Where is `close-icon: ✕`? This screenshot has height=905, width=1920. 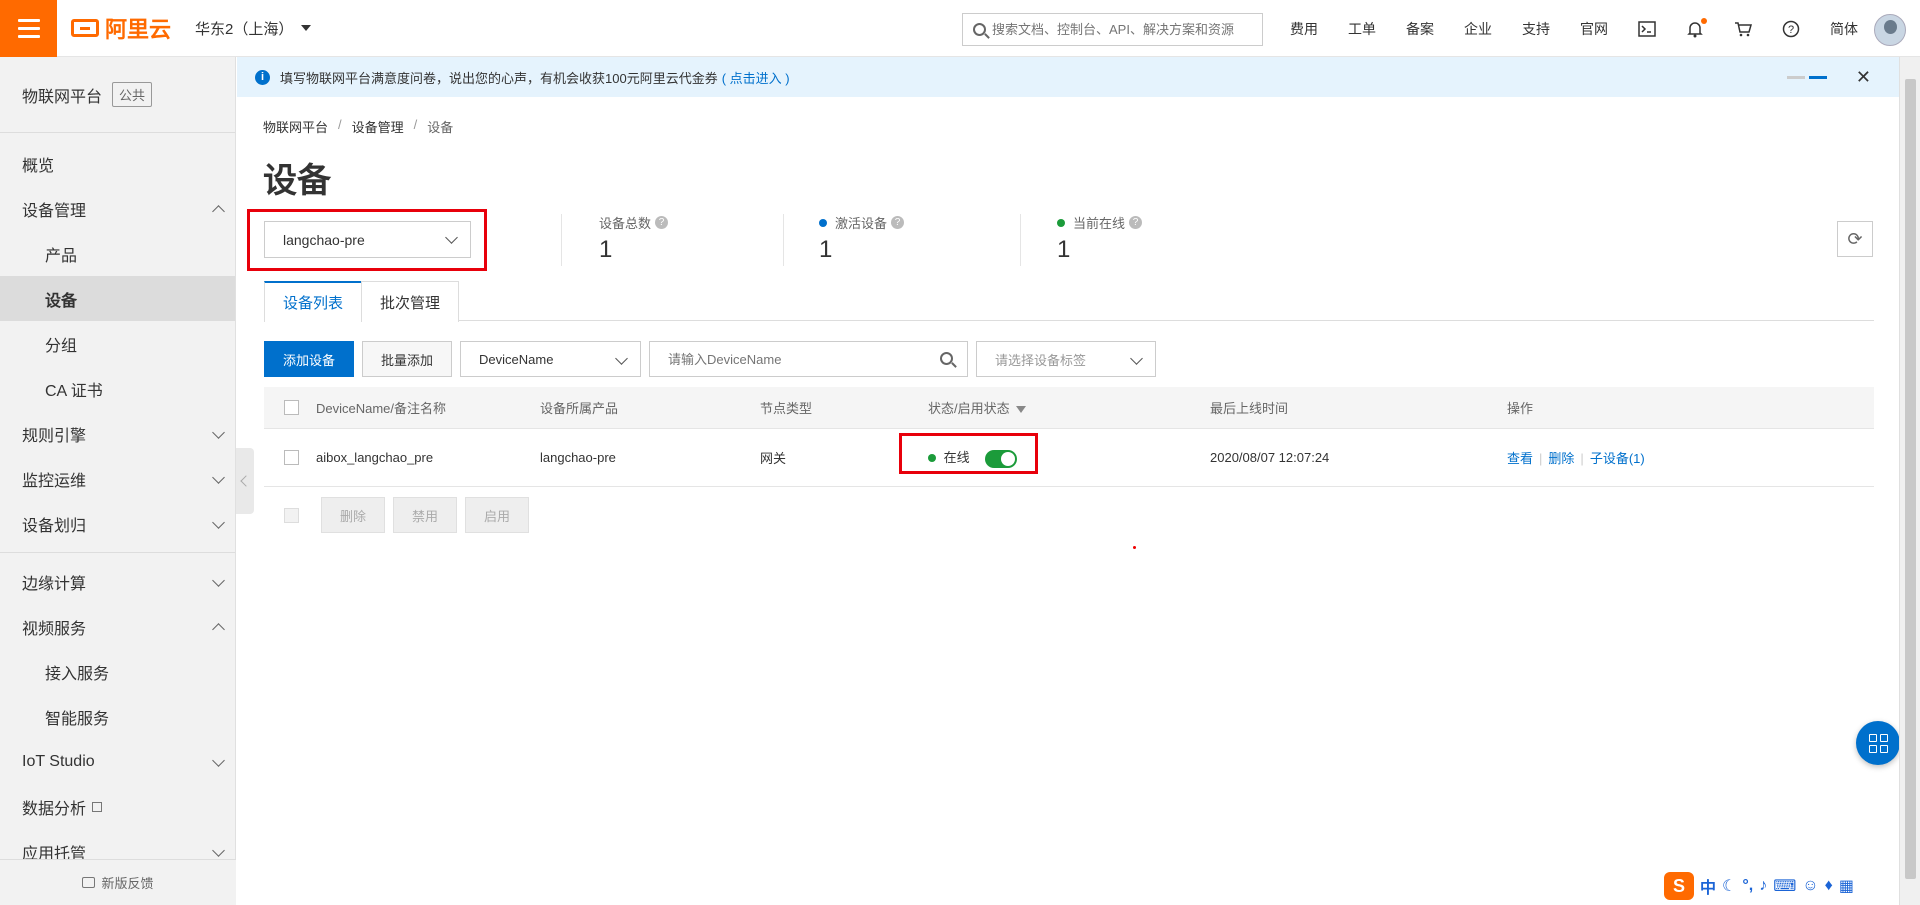 close-icon: ✕ is located at coordinates (1863, 77).